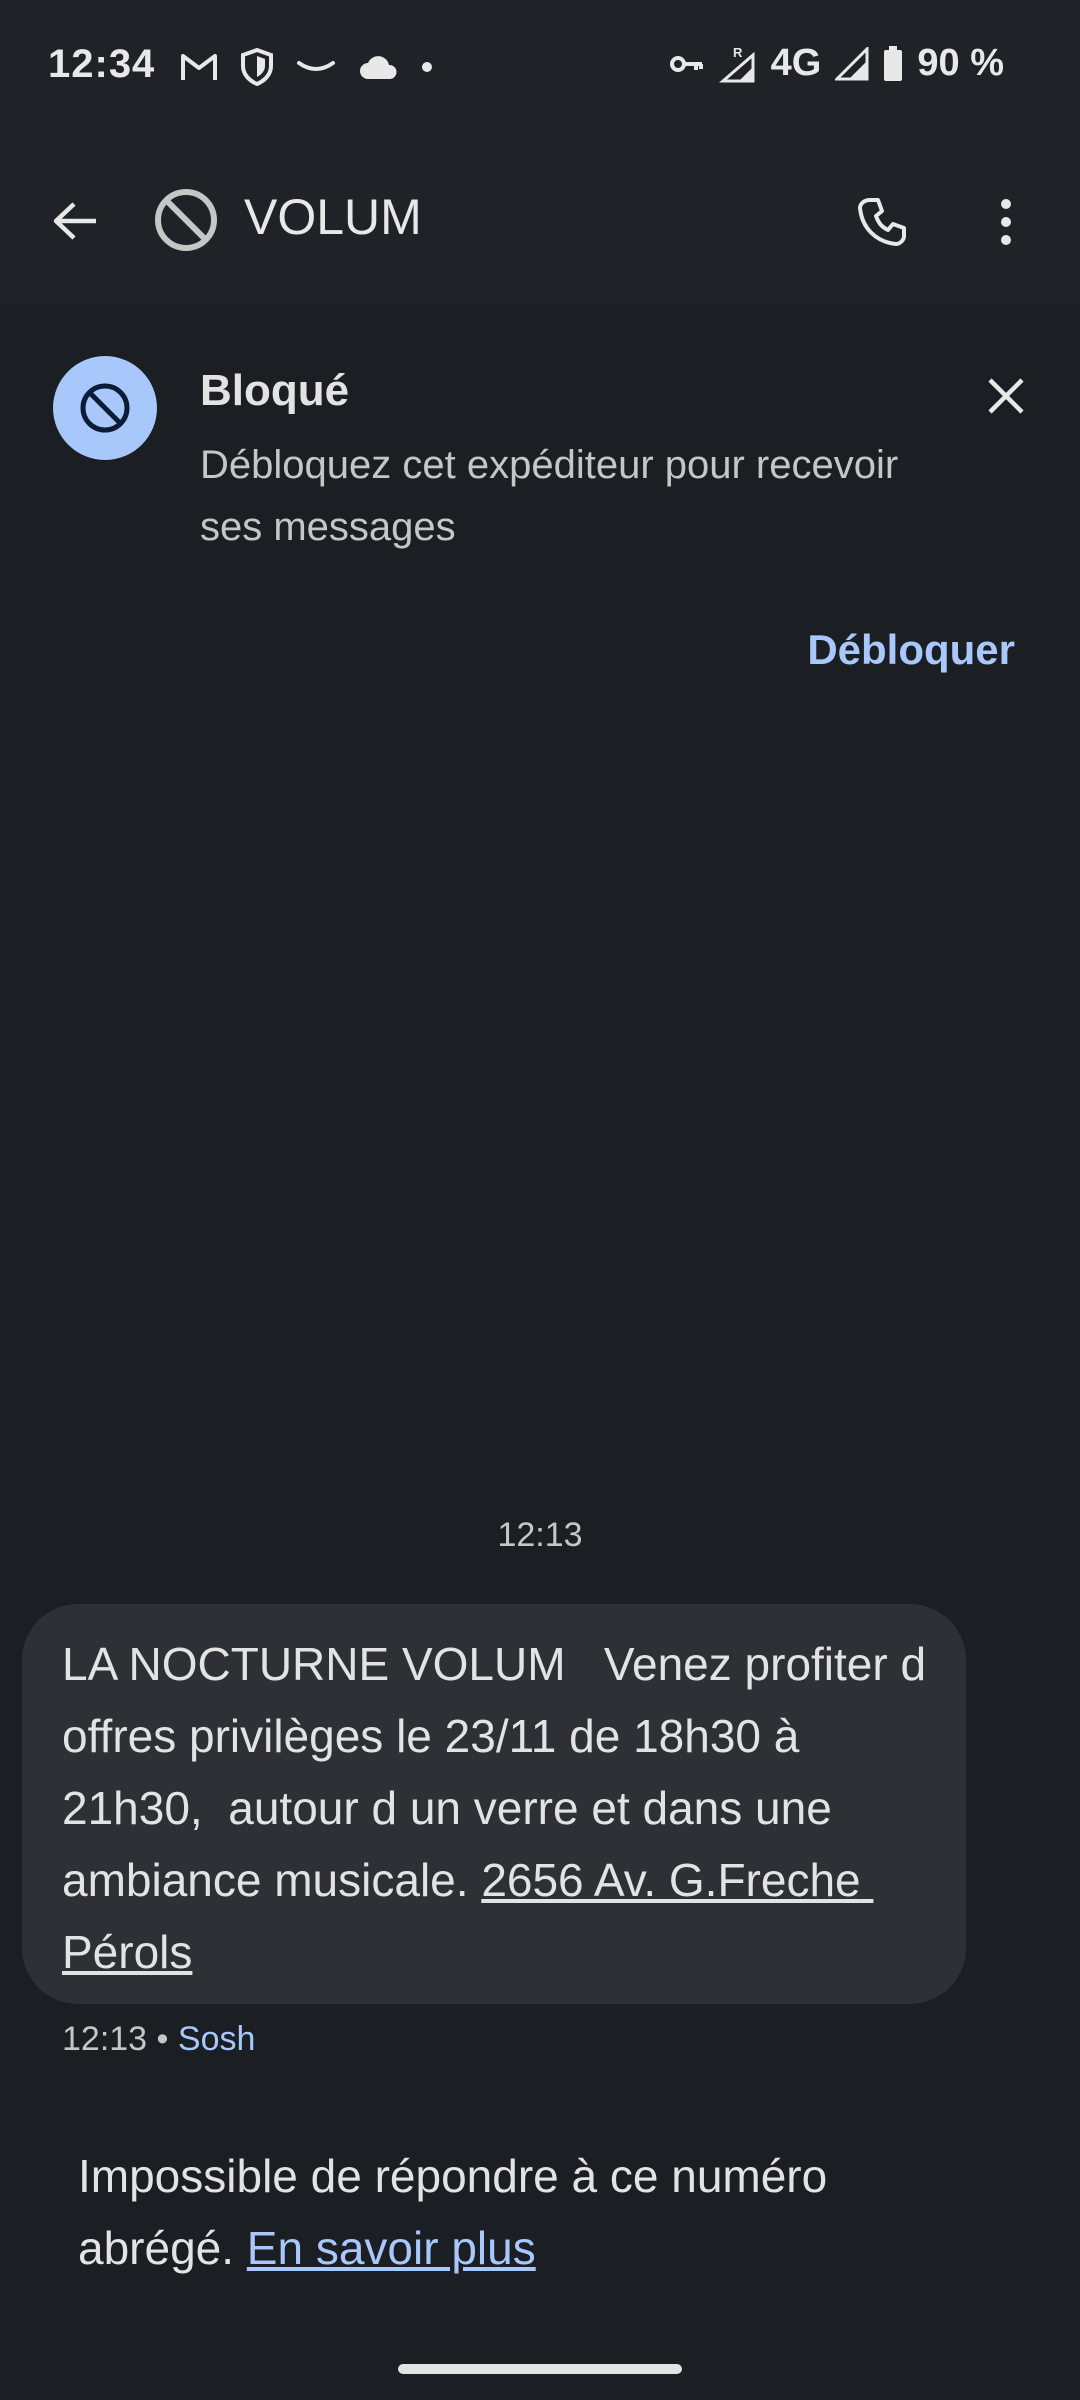 Image resolution: width=1080 pixels, height=2400 pixels. What do you see at coordinates (736, 63) in the screenshot?
I see `signal-roaming-icon: R` at bounding box center [736, 63].